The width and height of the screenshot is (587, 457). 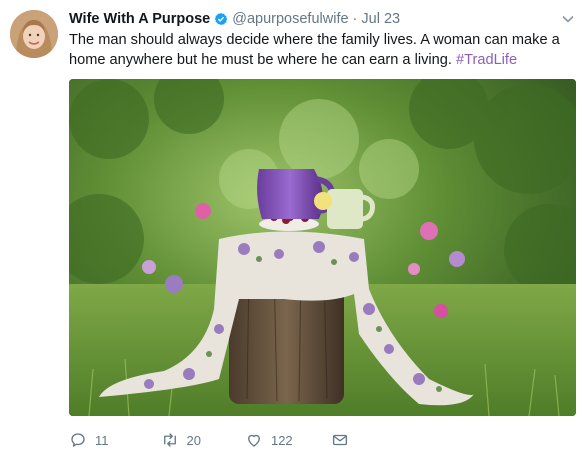 What do you see at coordinates (78, 440) in the screenshot?
I see `reply-icon` at bounding box center [78, 440].